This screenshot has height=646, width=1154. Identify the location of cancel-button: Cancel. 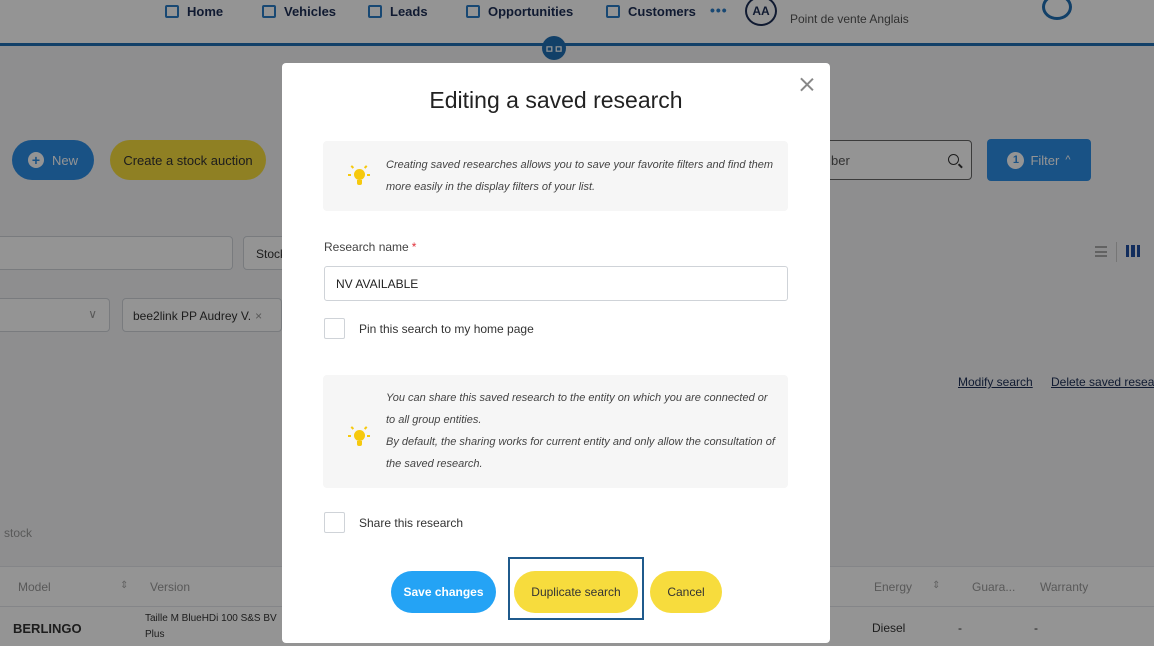
(686, 592).